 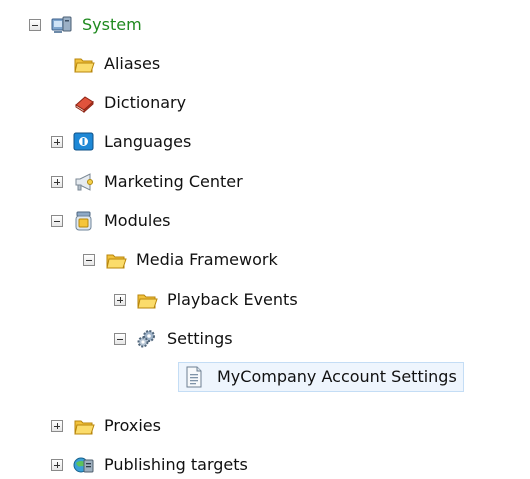 I want to click on tree-node-label: MyCompany Account Settings, so click(x=337, y=376).